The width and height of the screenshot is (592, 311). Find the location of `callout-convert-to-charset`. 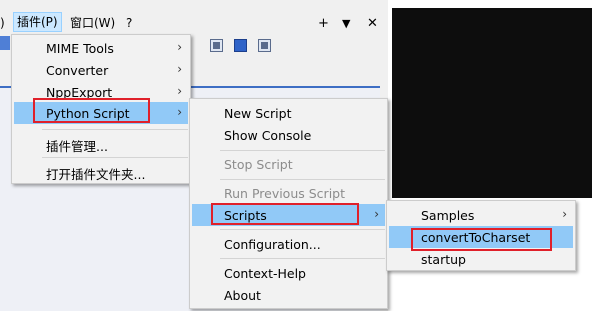

callout-convert-to-charset is located at coordinates (481, 239).